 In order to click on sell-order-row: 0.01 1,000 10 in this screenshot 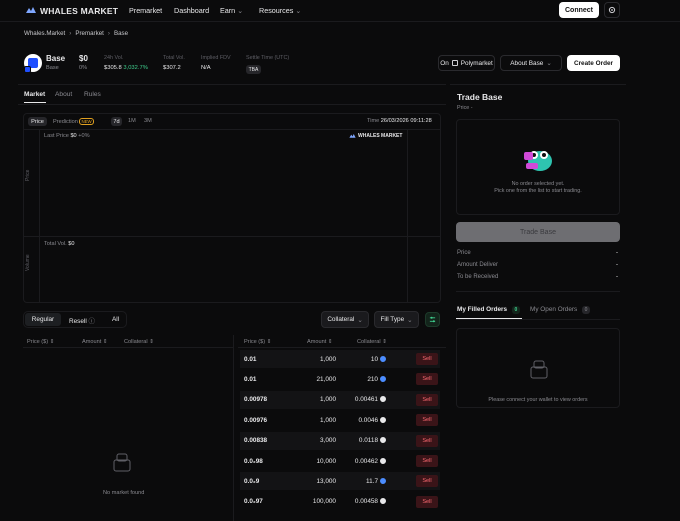, I will do `click(340, 359)`.